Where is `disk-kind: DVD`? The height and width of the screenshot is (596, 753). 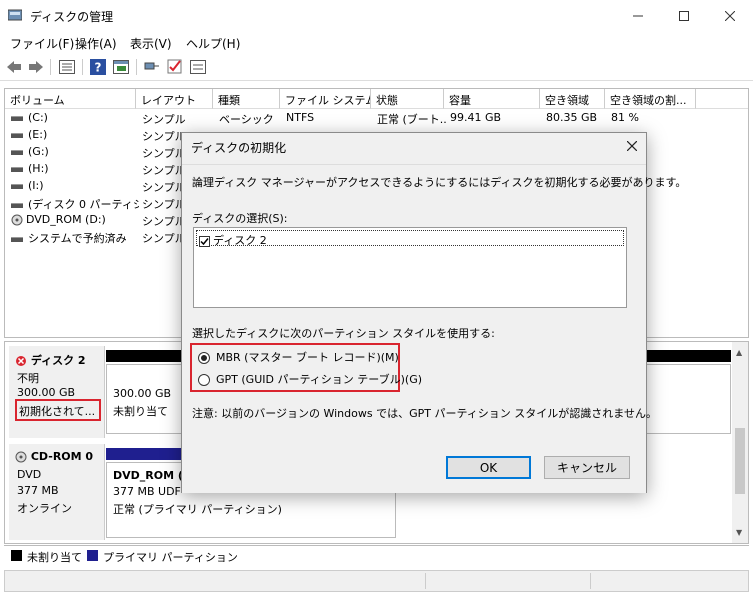 disk-kind: DVD is located at coordinates (29, 474).